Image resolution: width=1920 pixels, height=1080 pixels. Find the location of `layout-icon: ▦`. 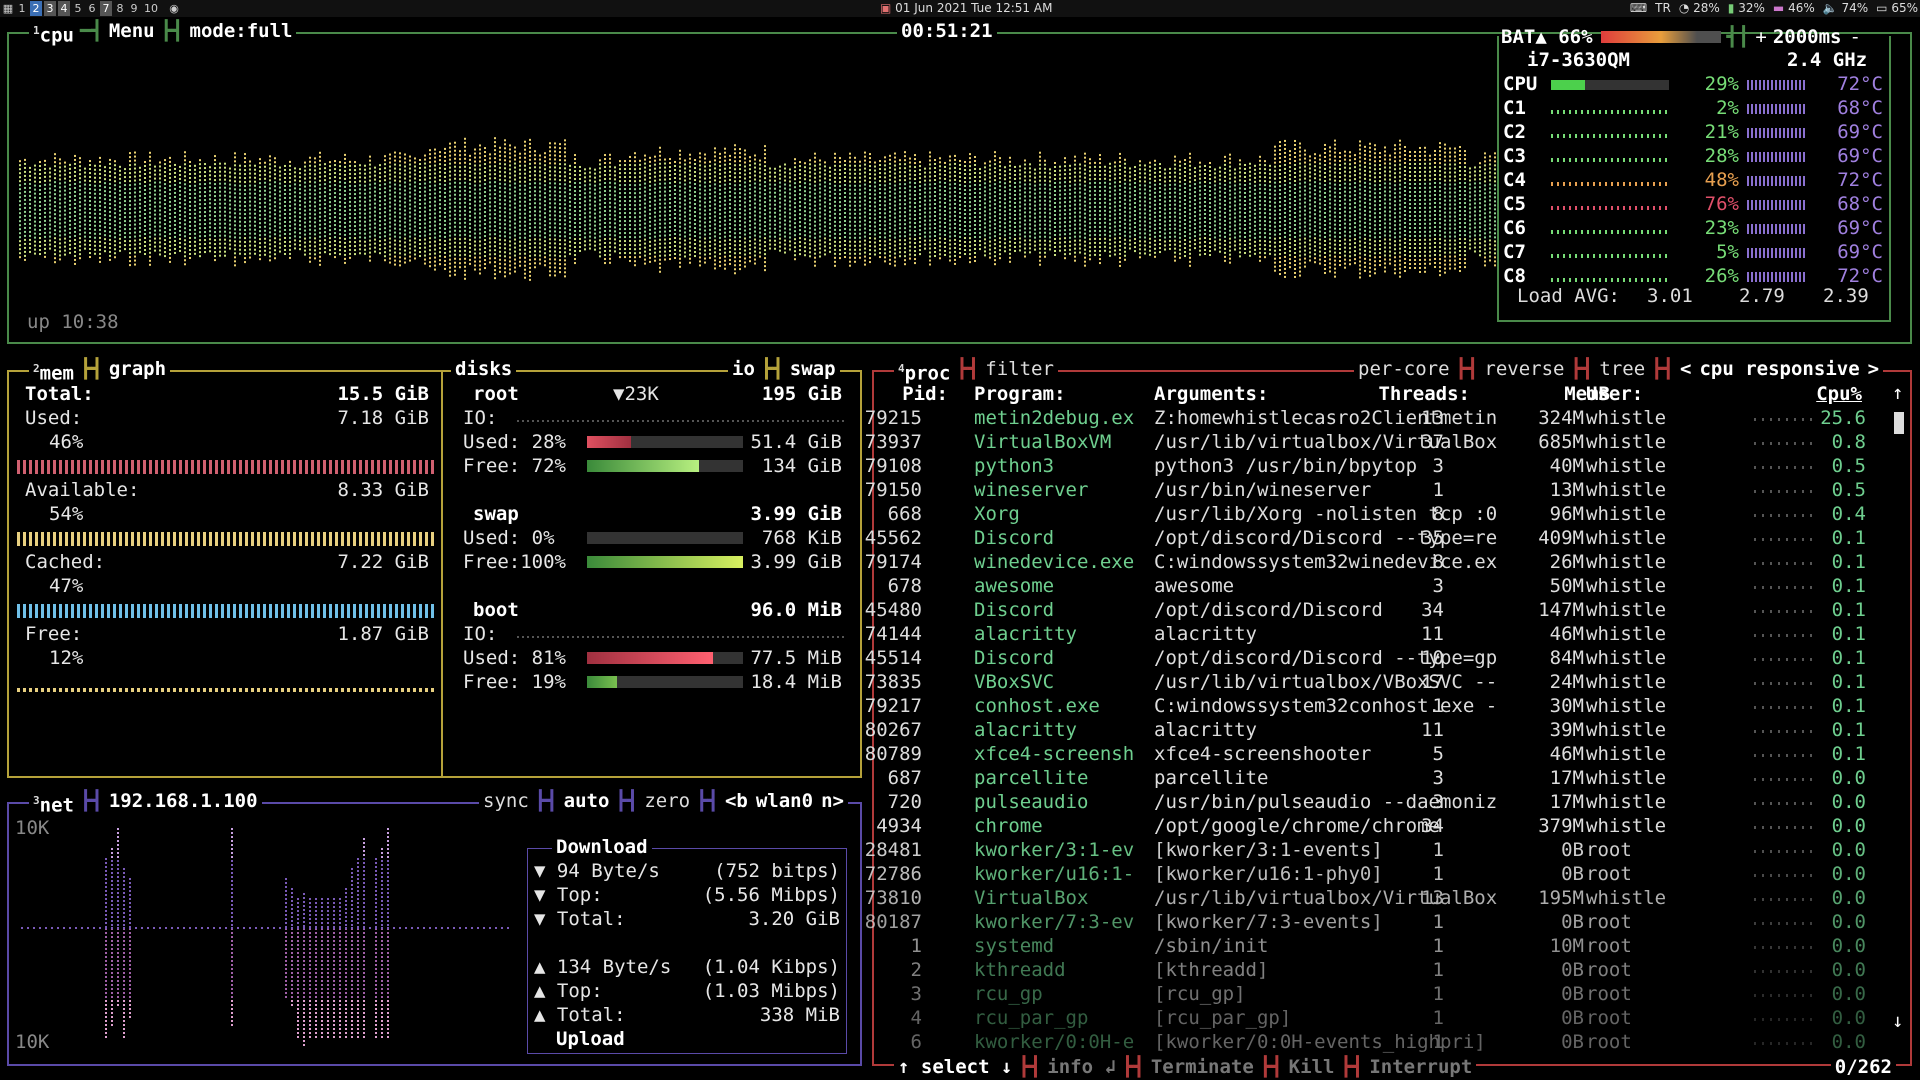

layout-icon: ▦ is located at coordinates (8, 8).